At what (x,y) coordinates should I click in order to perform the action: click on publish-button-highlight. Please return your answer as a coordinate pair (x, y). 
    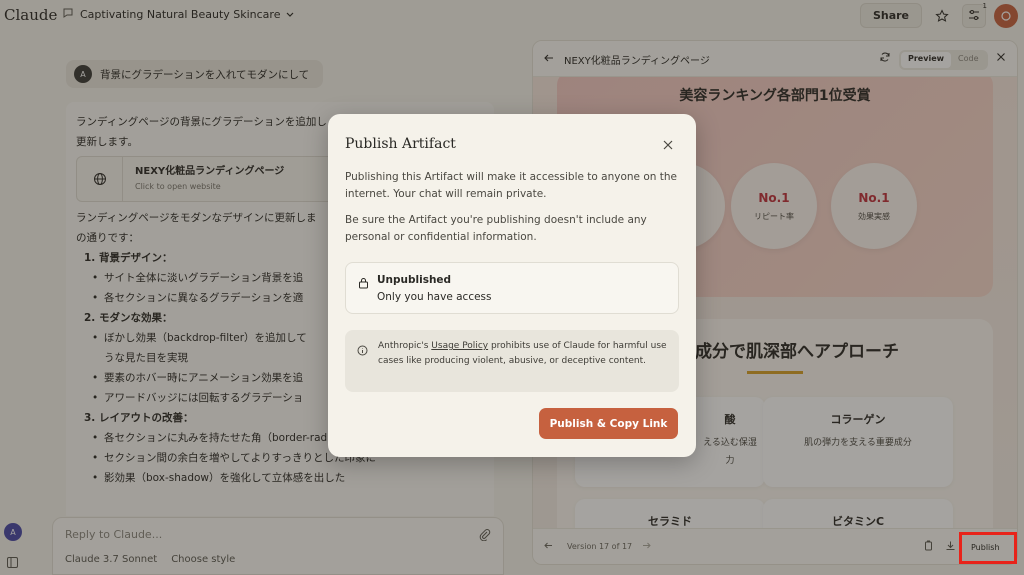
    Looking at the image, I should click on (988, 548).